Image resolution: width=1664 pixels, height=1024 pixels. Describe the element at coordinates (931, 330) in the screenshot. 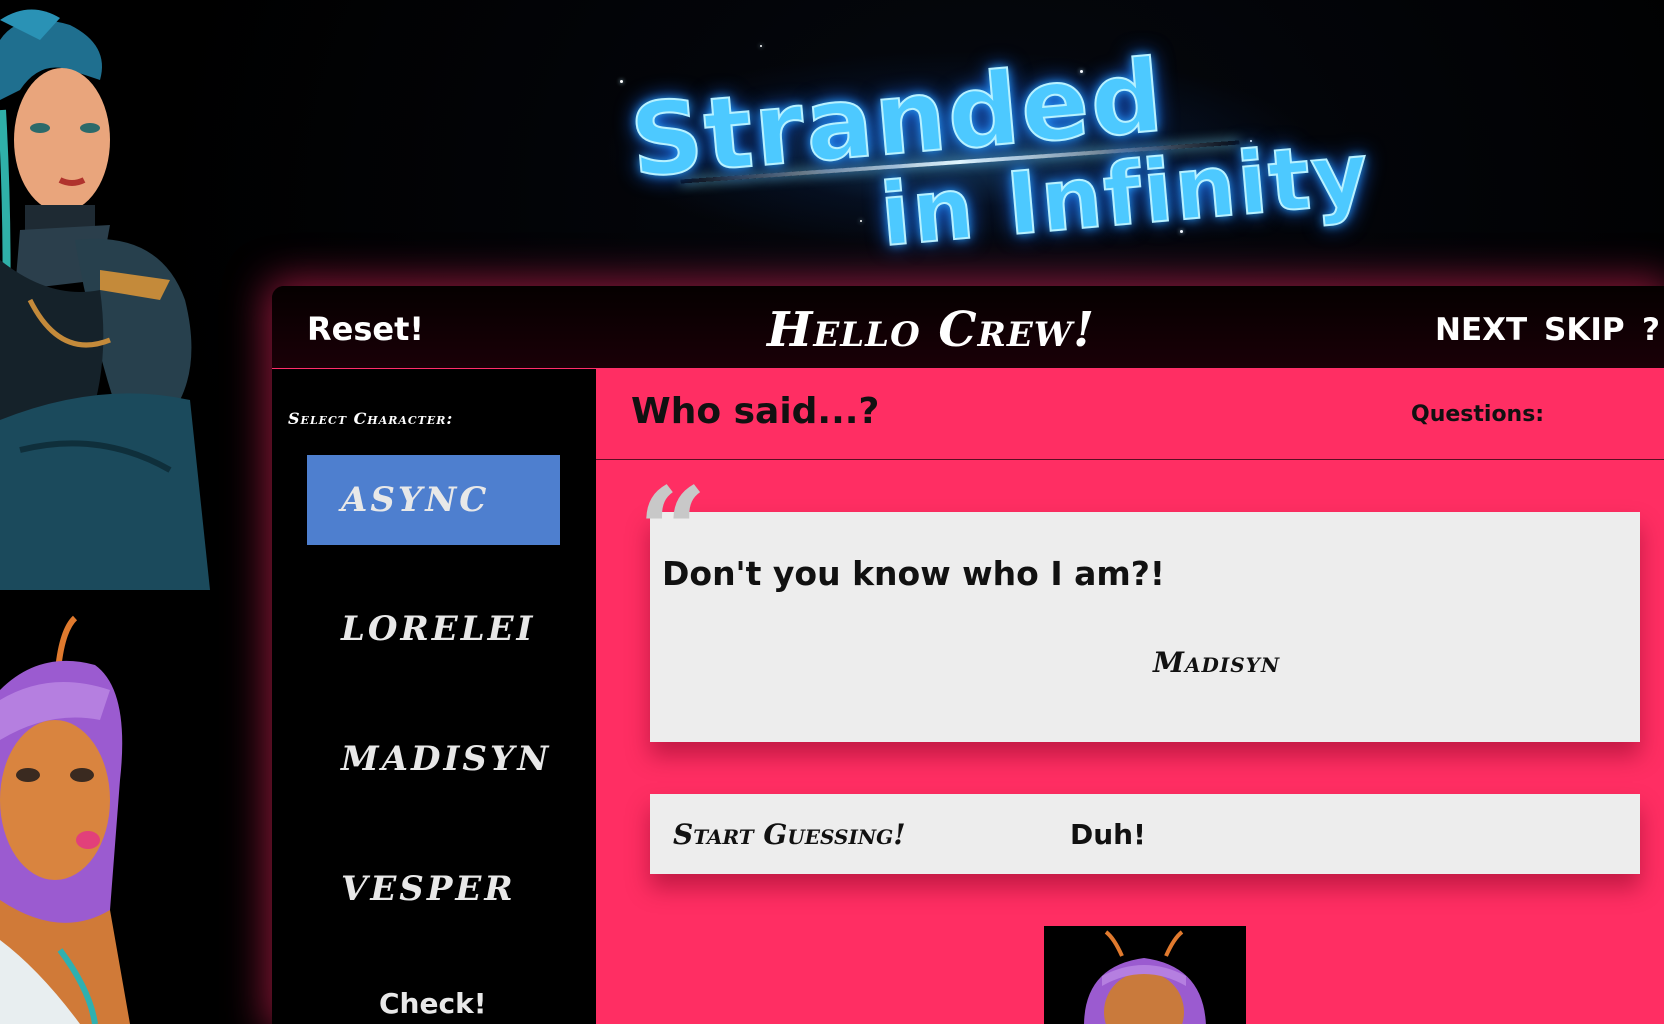

I see `page-title: Hello Crew!` at that location.